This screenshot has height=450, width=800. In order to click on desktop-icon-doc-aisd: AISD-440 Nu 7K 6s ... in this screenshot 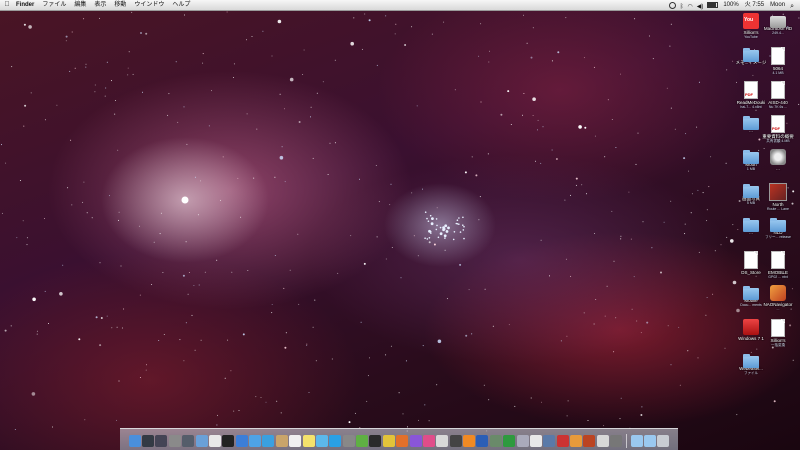, I will do `click(778, 95)`.